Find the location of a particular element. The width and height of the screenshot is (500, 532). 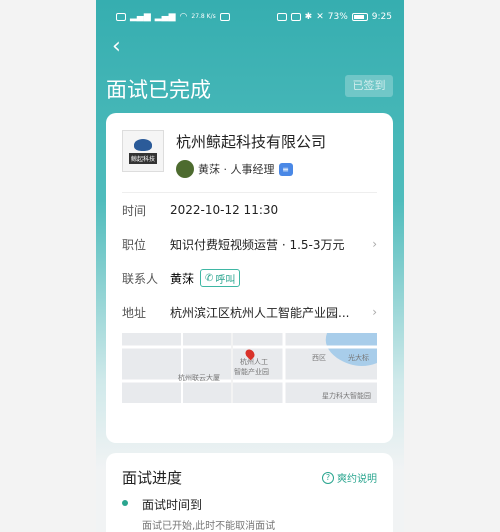

map-label: 智能产业园 is located at coordinates (251, 372).